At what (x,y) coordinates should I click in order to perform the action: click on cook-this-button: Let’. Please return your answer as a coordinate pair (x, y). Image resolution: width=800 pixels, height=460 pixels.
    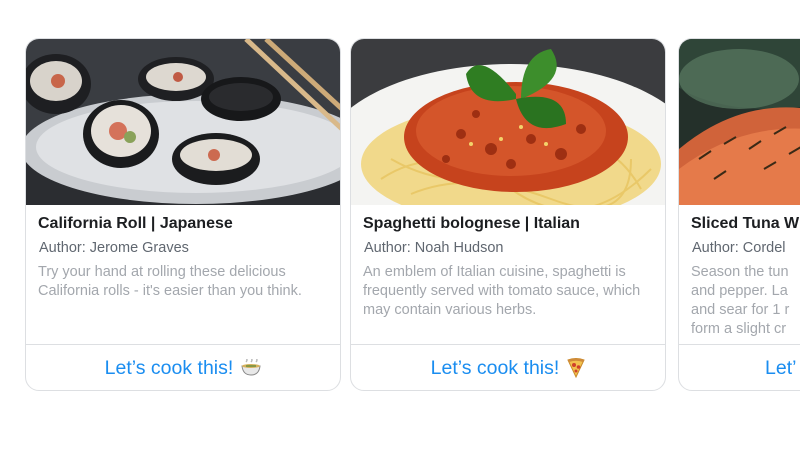
    Looking at the image, I should click on (739, 367).